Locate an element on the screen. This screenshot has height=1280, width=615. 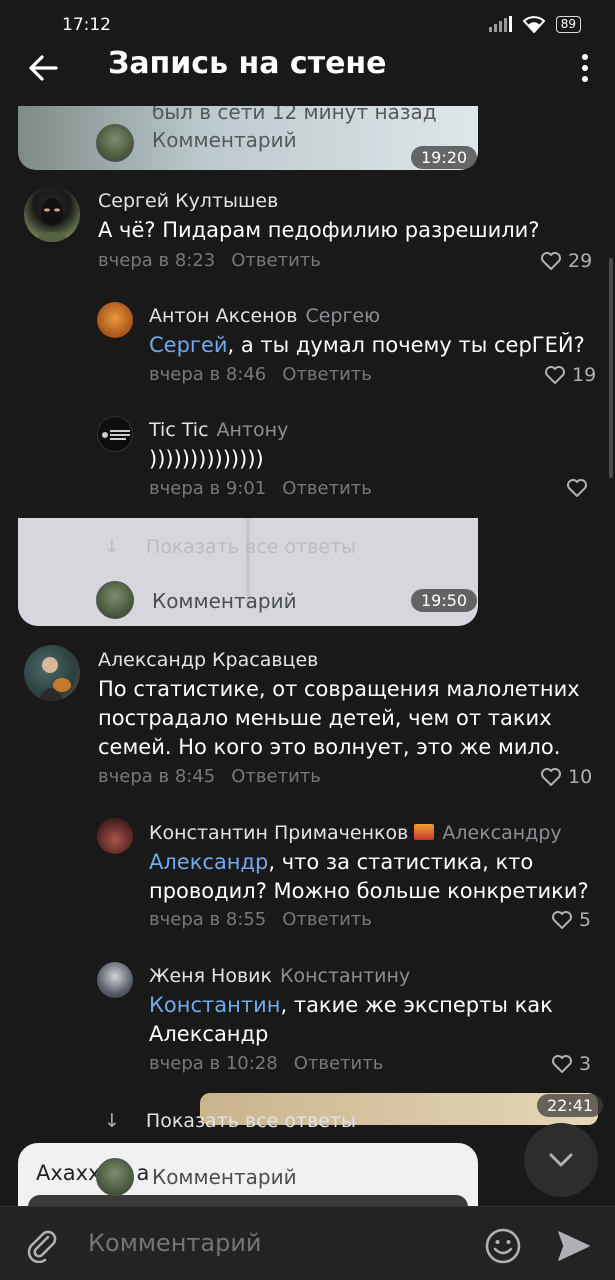
comment-time: вчера в 10:28 is located at coordinates (213, 1063).